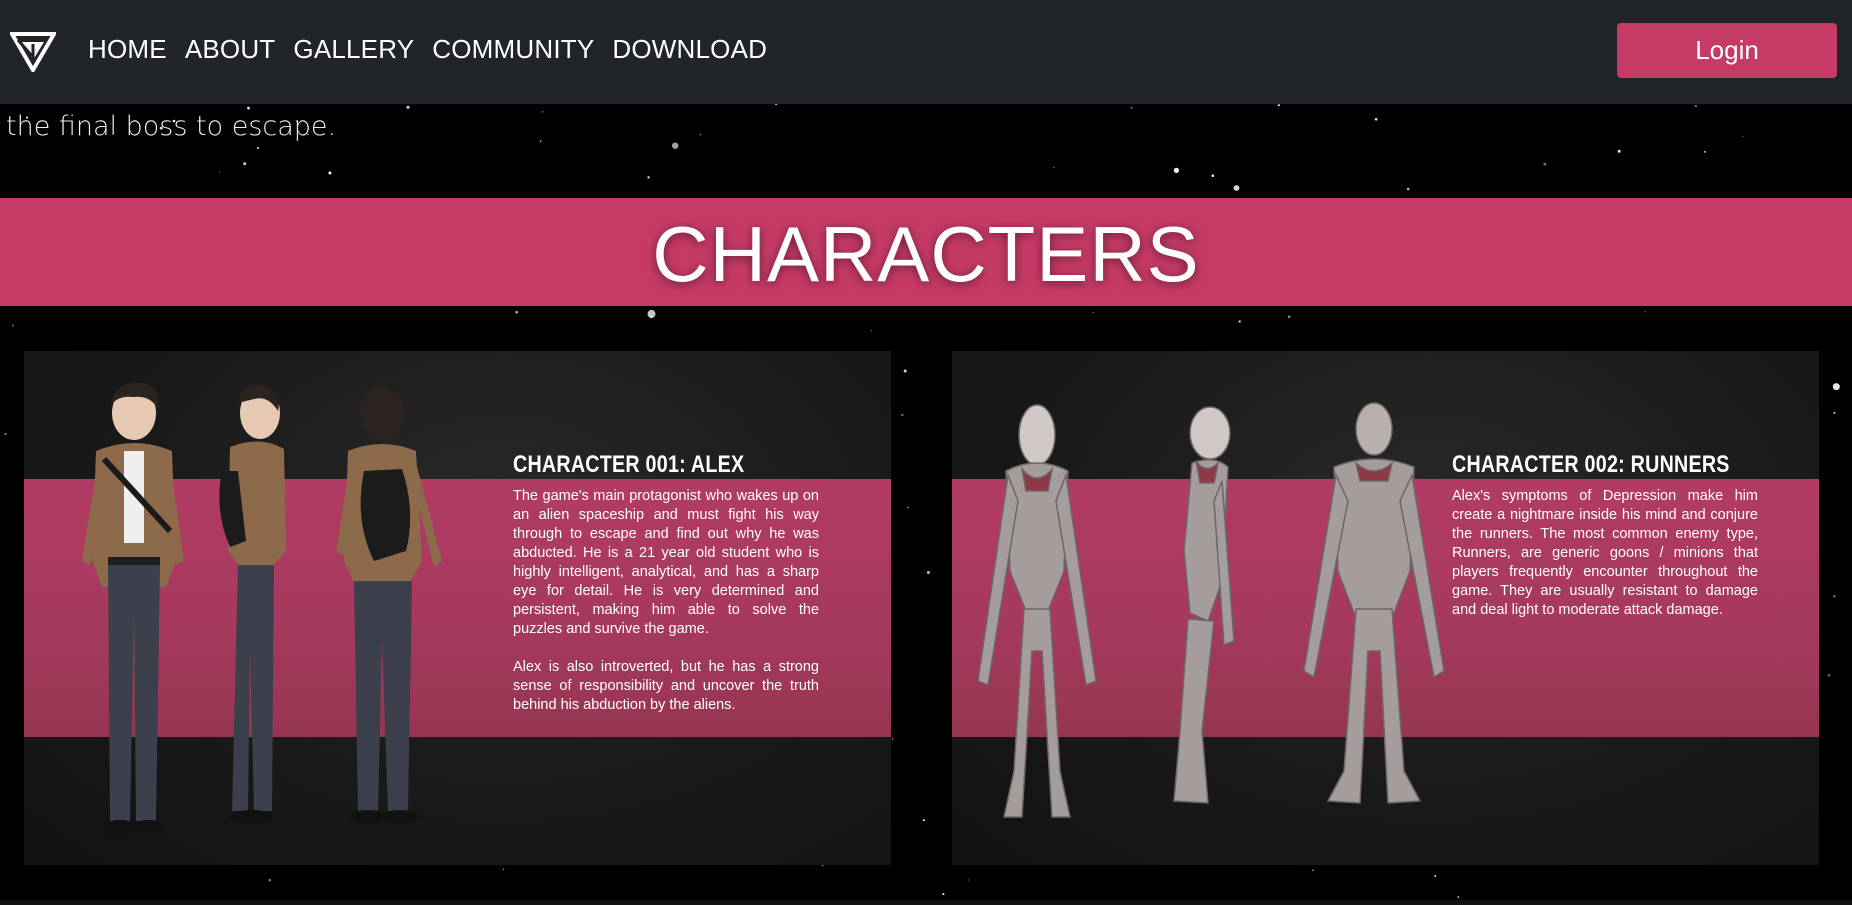  What do you see at coordinates (1727, 50) in the screenshot?
I see `login-button: Login` at bounding box center [1727, 50].